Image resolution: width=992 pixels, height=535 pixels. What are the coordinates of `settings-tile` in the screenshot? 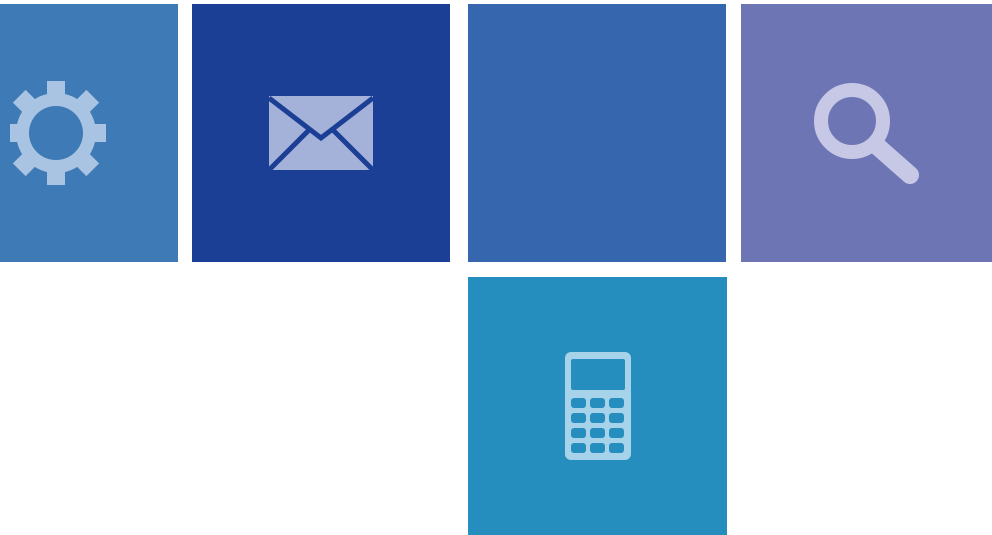 It's located at (89, 133).